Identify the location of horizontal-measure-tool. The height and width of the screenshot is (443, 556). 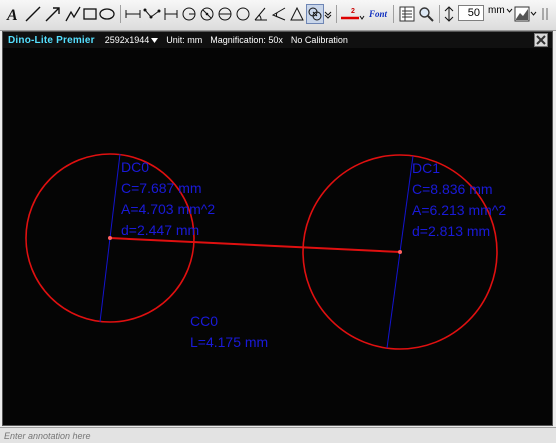
(133, 14).